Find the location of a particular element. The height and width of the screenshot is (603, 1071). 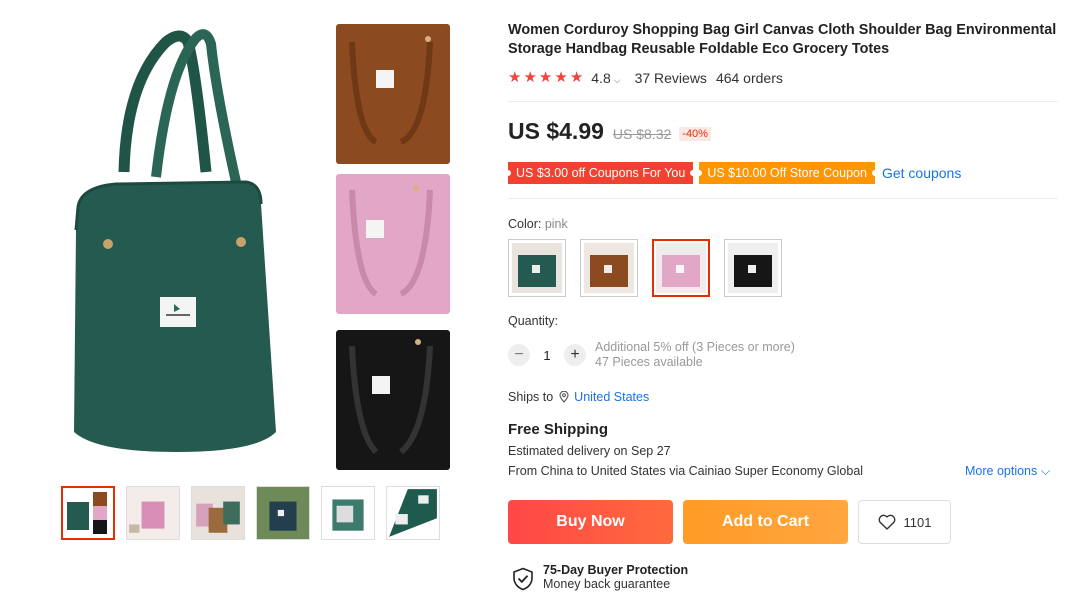

shield-check-icon is located at coordinates (523, 579).